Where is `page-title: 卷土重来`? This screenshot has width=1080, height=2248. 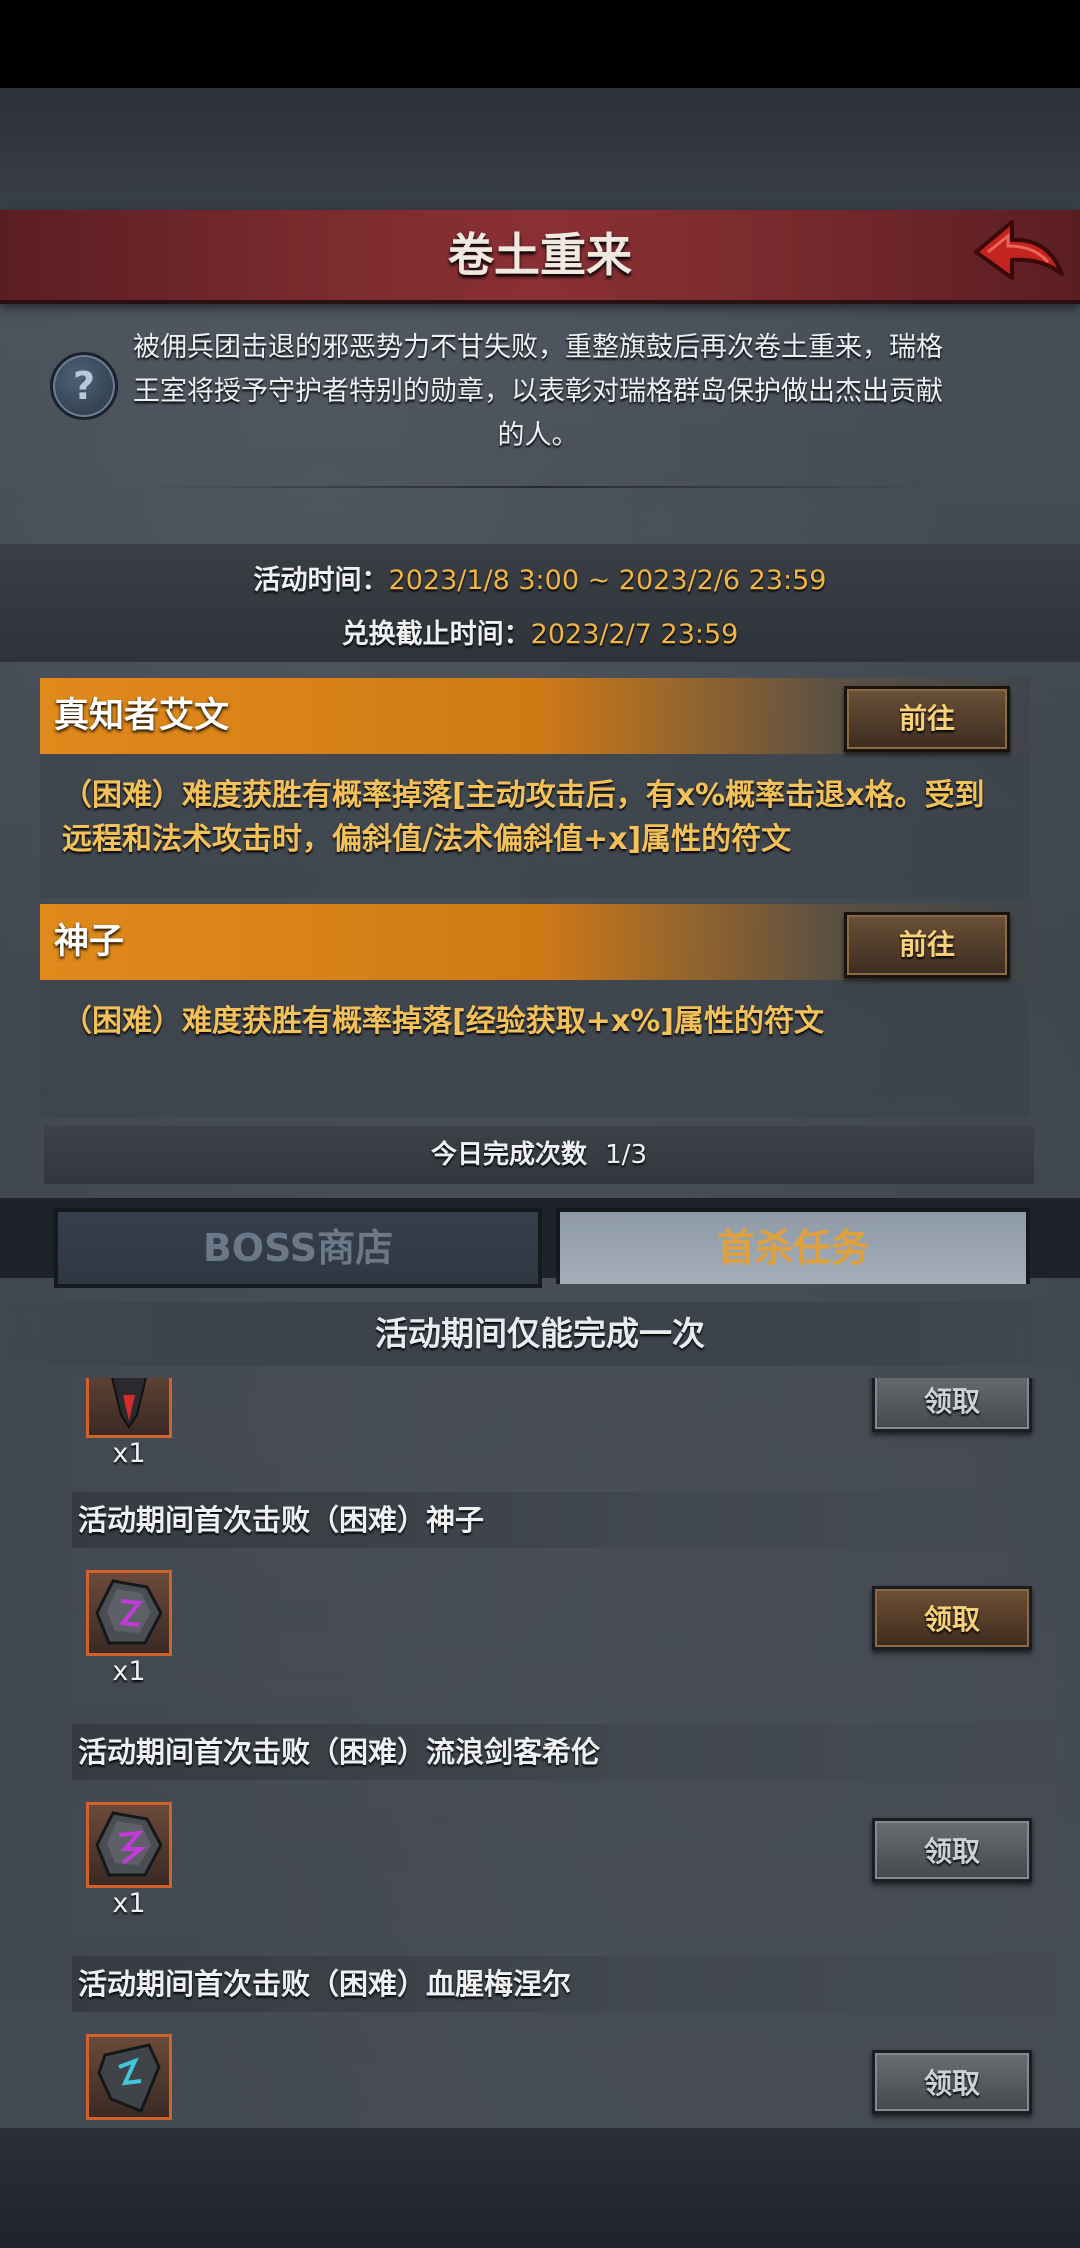
page-title: 卷土重来 is located at coordinates (540, 255).